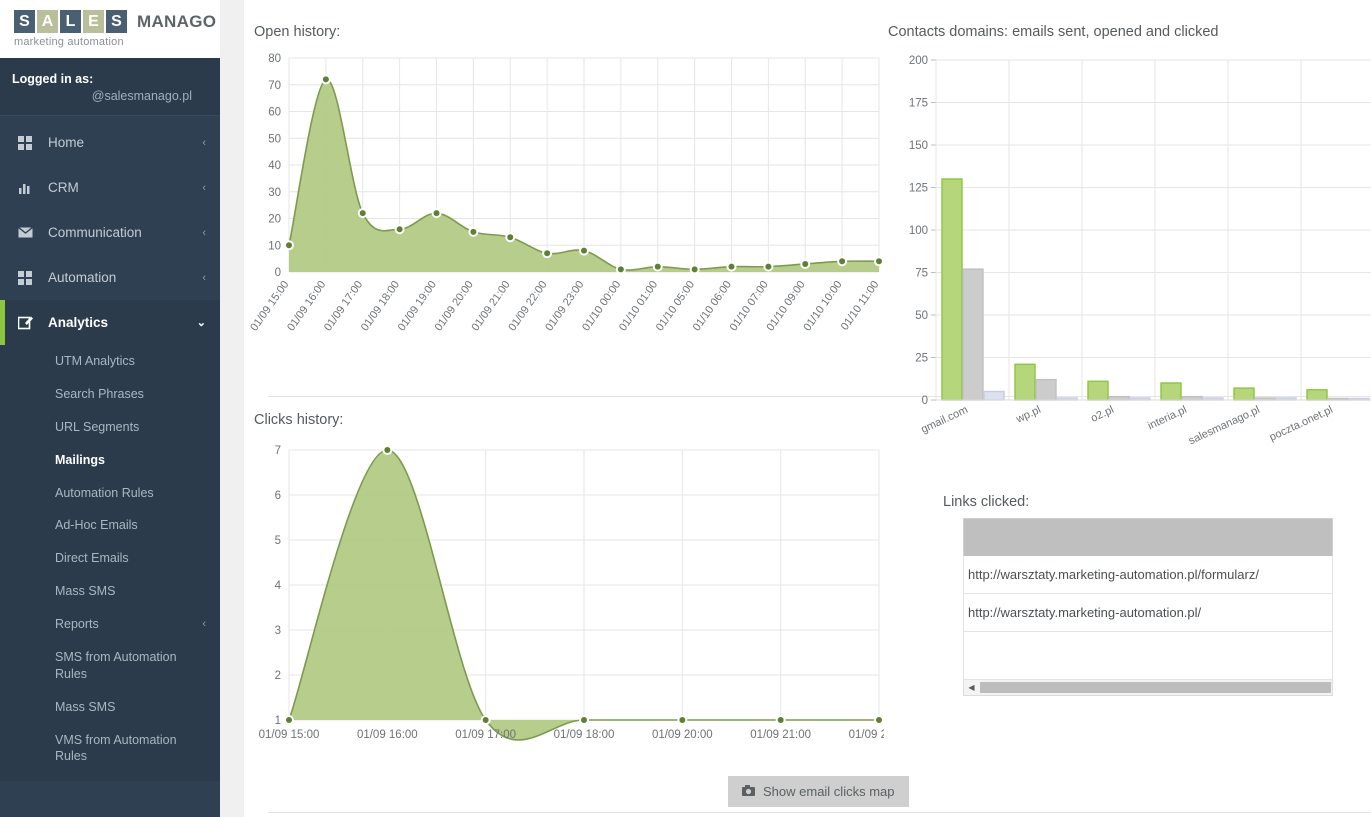 The height and width of the screenshot is (817, 1371). What do you see at coordinates (274, 113) in the screenshot?
I see `svg-text: 60` at bounding box center [274, 113].